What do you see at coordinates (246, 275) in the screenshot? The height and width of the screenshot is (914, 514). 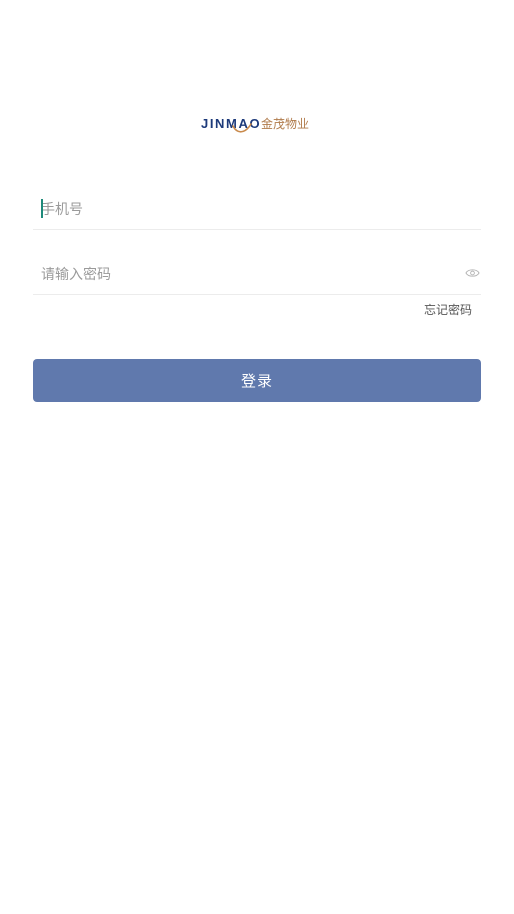 I see `password-input` at bounding box center [246, 275].